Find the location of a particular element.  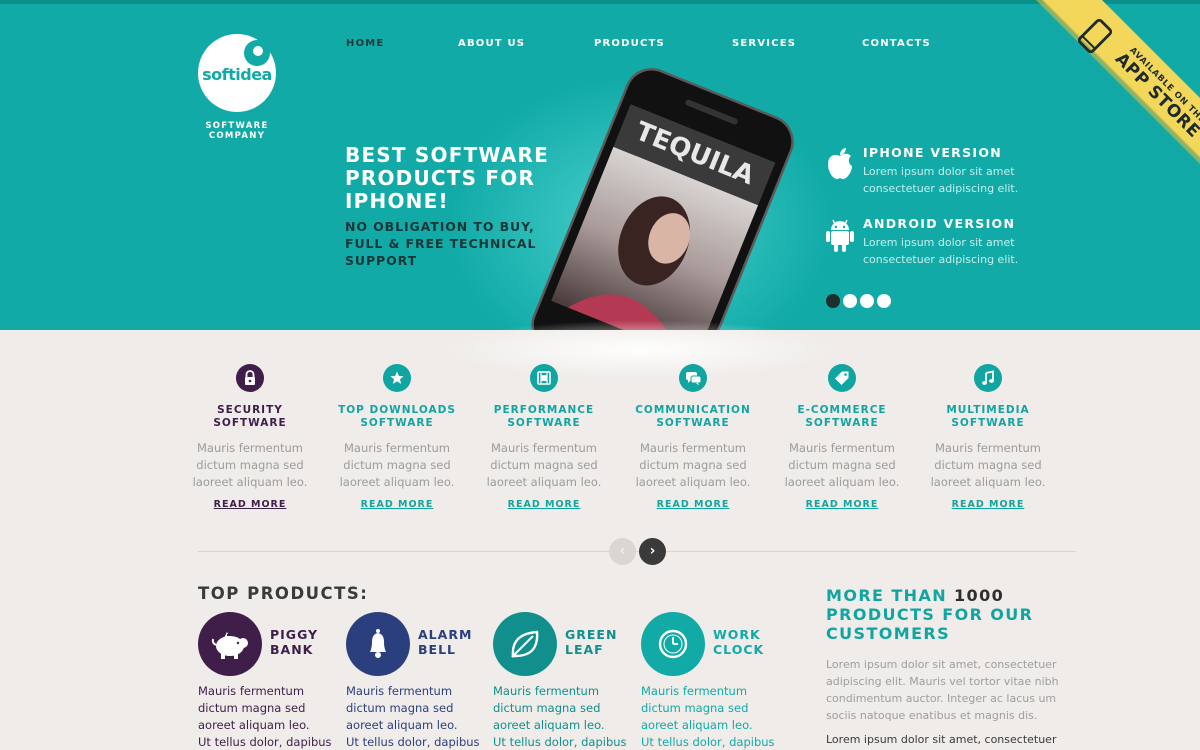

feature-title: TOP DOWNLOADS SOFTWARE is located at coordinates (397, 417).